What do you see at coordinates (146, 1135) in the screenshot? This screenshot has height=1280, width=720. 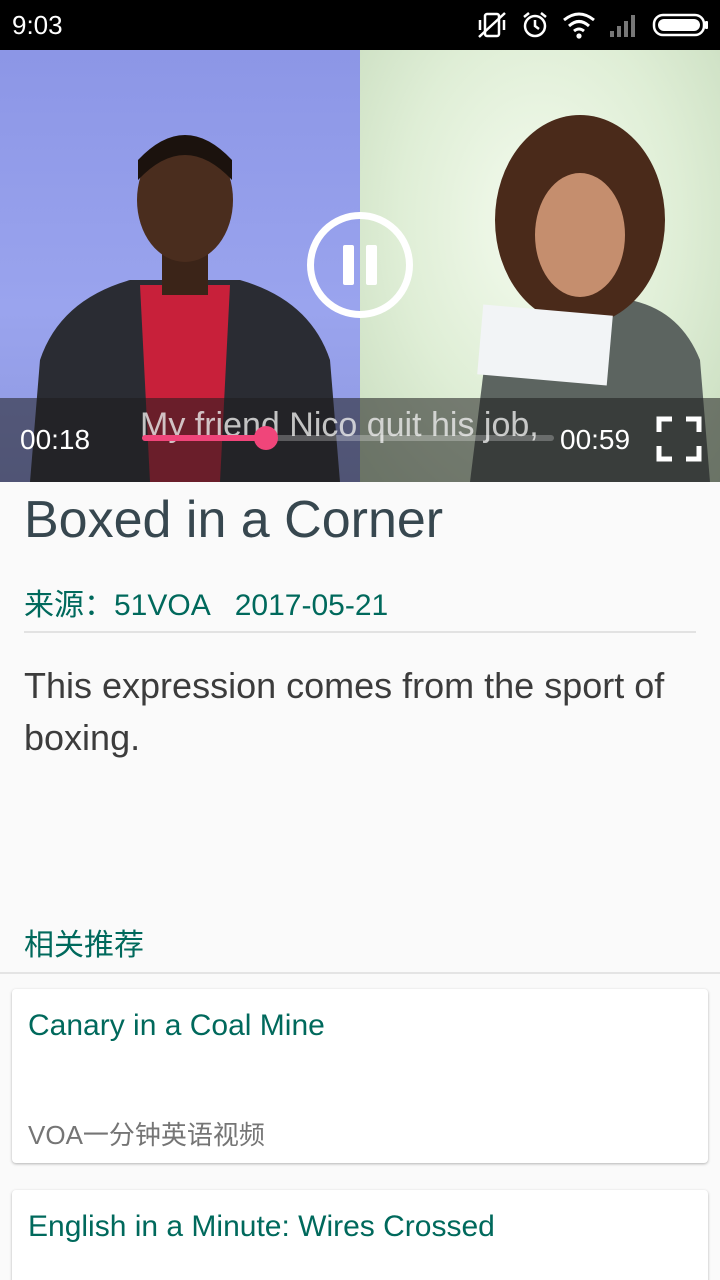 I see `related-card-source: VOA一分钟英语视频` at bounding box center [146, 1135].